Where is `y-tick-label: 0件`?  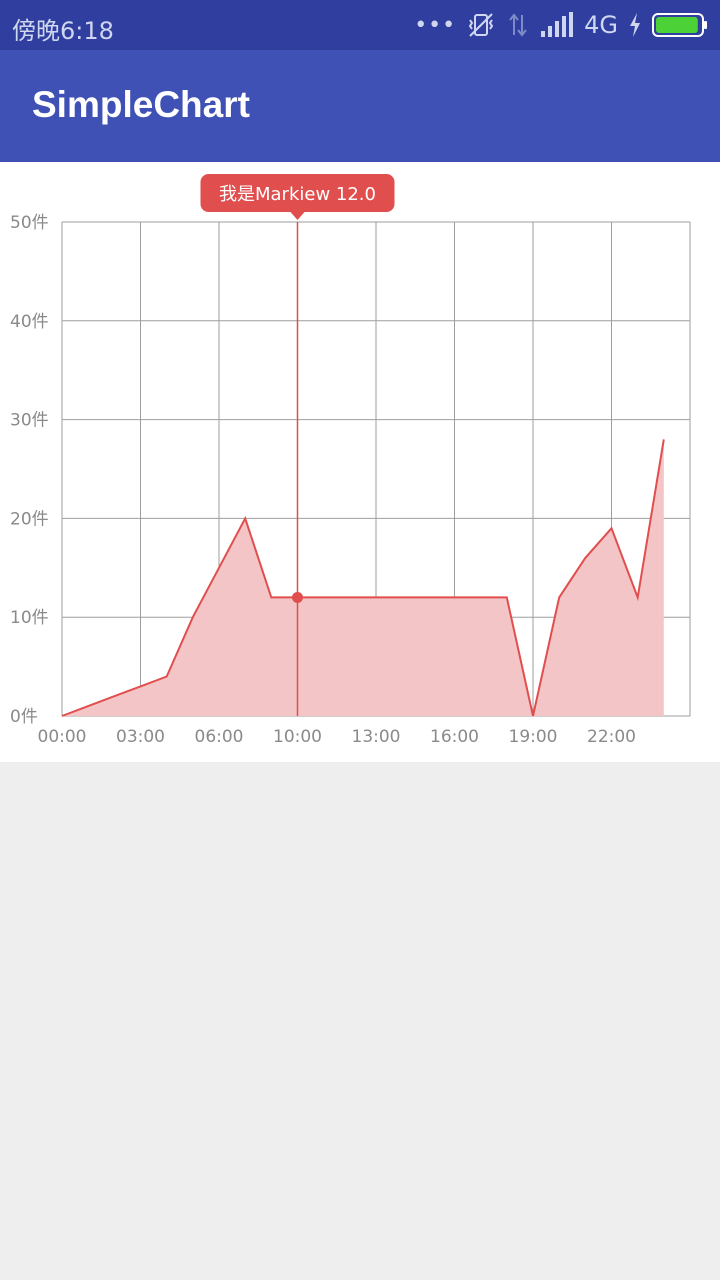 y-tick-label: 0件 is located at coordinates (24, 717).